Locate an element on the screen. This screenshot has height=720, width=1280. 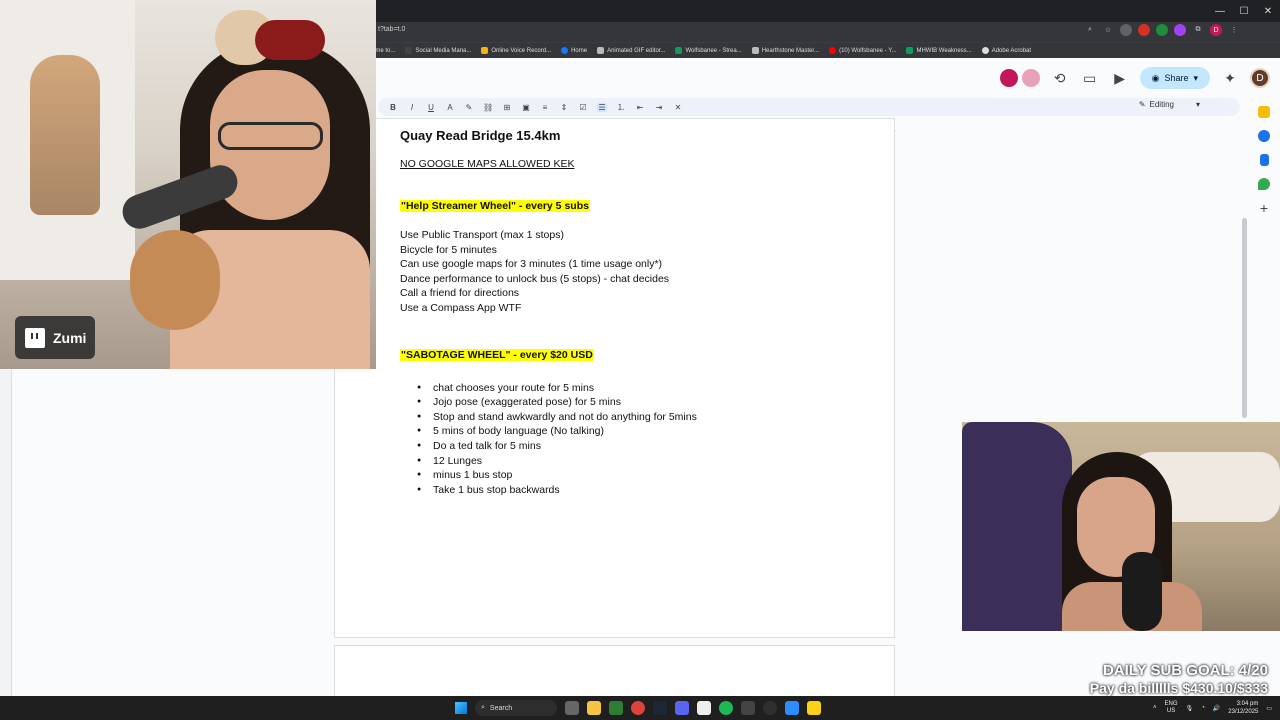
document-heading: Quay Read Bridge 15.4km is located at coordinates (480, 135).